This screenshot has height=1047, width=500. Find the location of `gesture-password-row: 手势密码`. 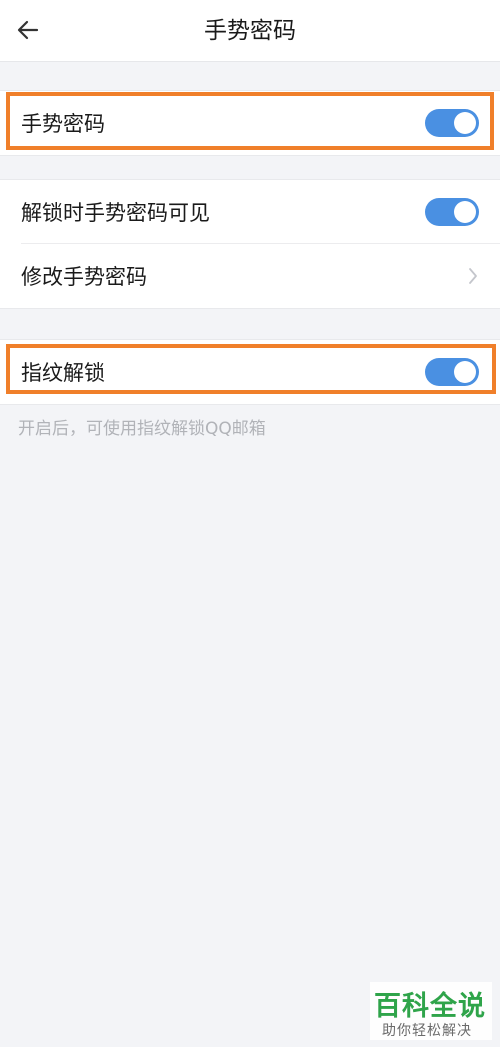

gesture-password-row: 手势密码 is located at coordinates (250, 123).